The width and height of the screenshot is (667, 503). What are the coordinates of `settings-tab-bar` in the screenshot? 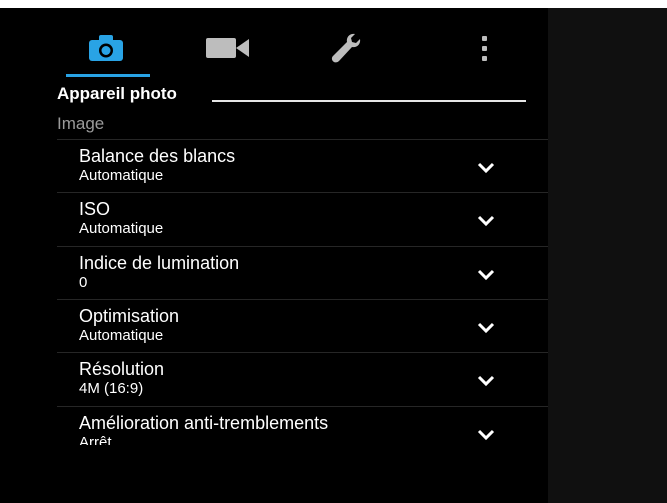 It's located at (285, 53).